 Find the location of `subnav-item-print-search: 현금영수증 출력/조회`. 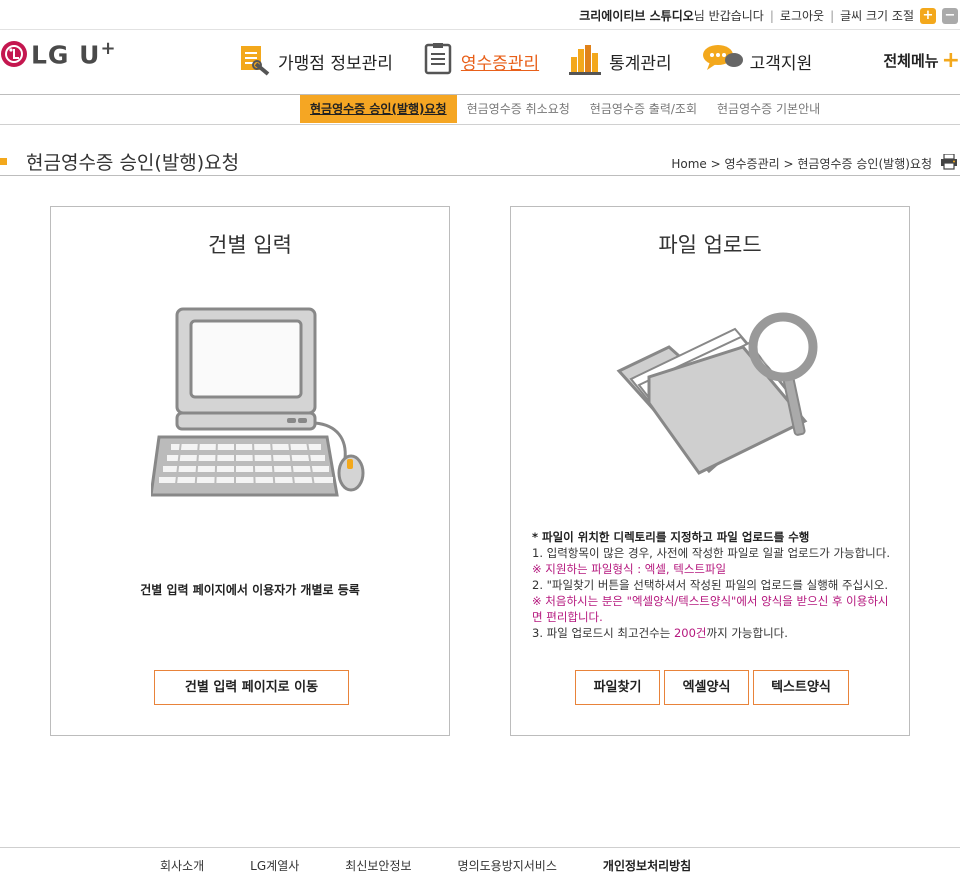

subnav-item-print-search: 현금영수증 출력/조회 is located at coordinates (643, 109).